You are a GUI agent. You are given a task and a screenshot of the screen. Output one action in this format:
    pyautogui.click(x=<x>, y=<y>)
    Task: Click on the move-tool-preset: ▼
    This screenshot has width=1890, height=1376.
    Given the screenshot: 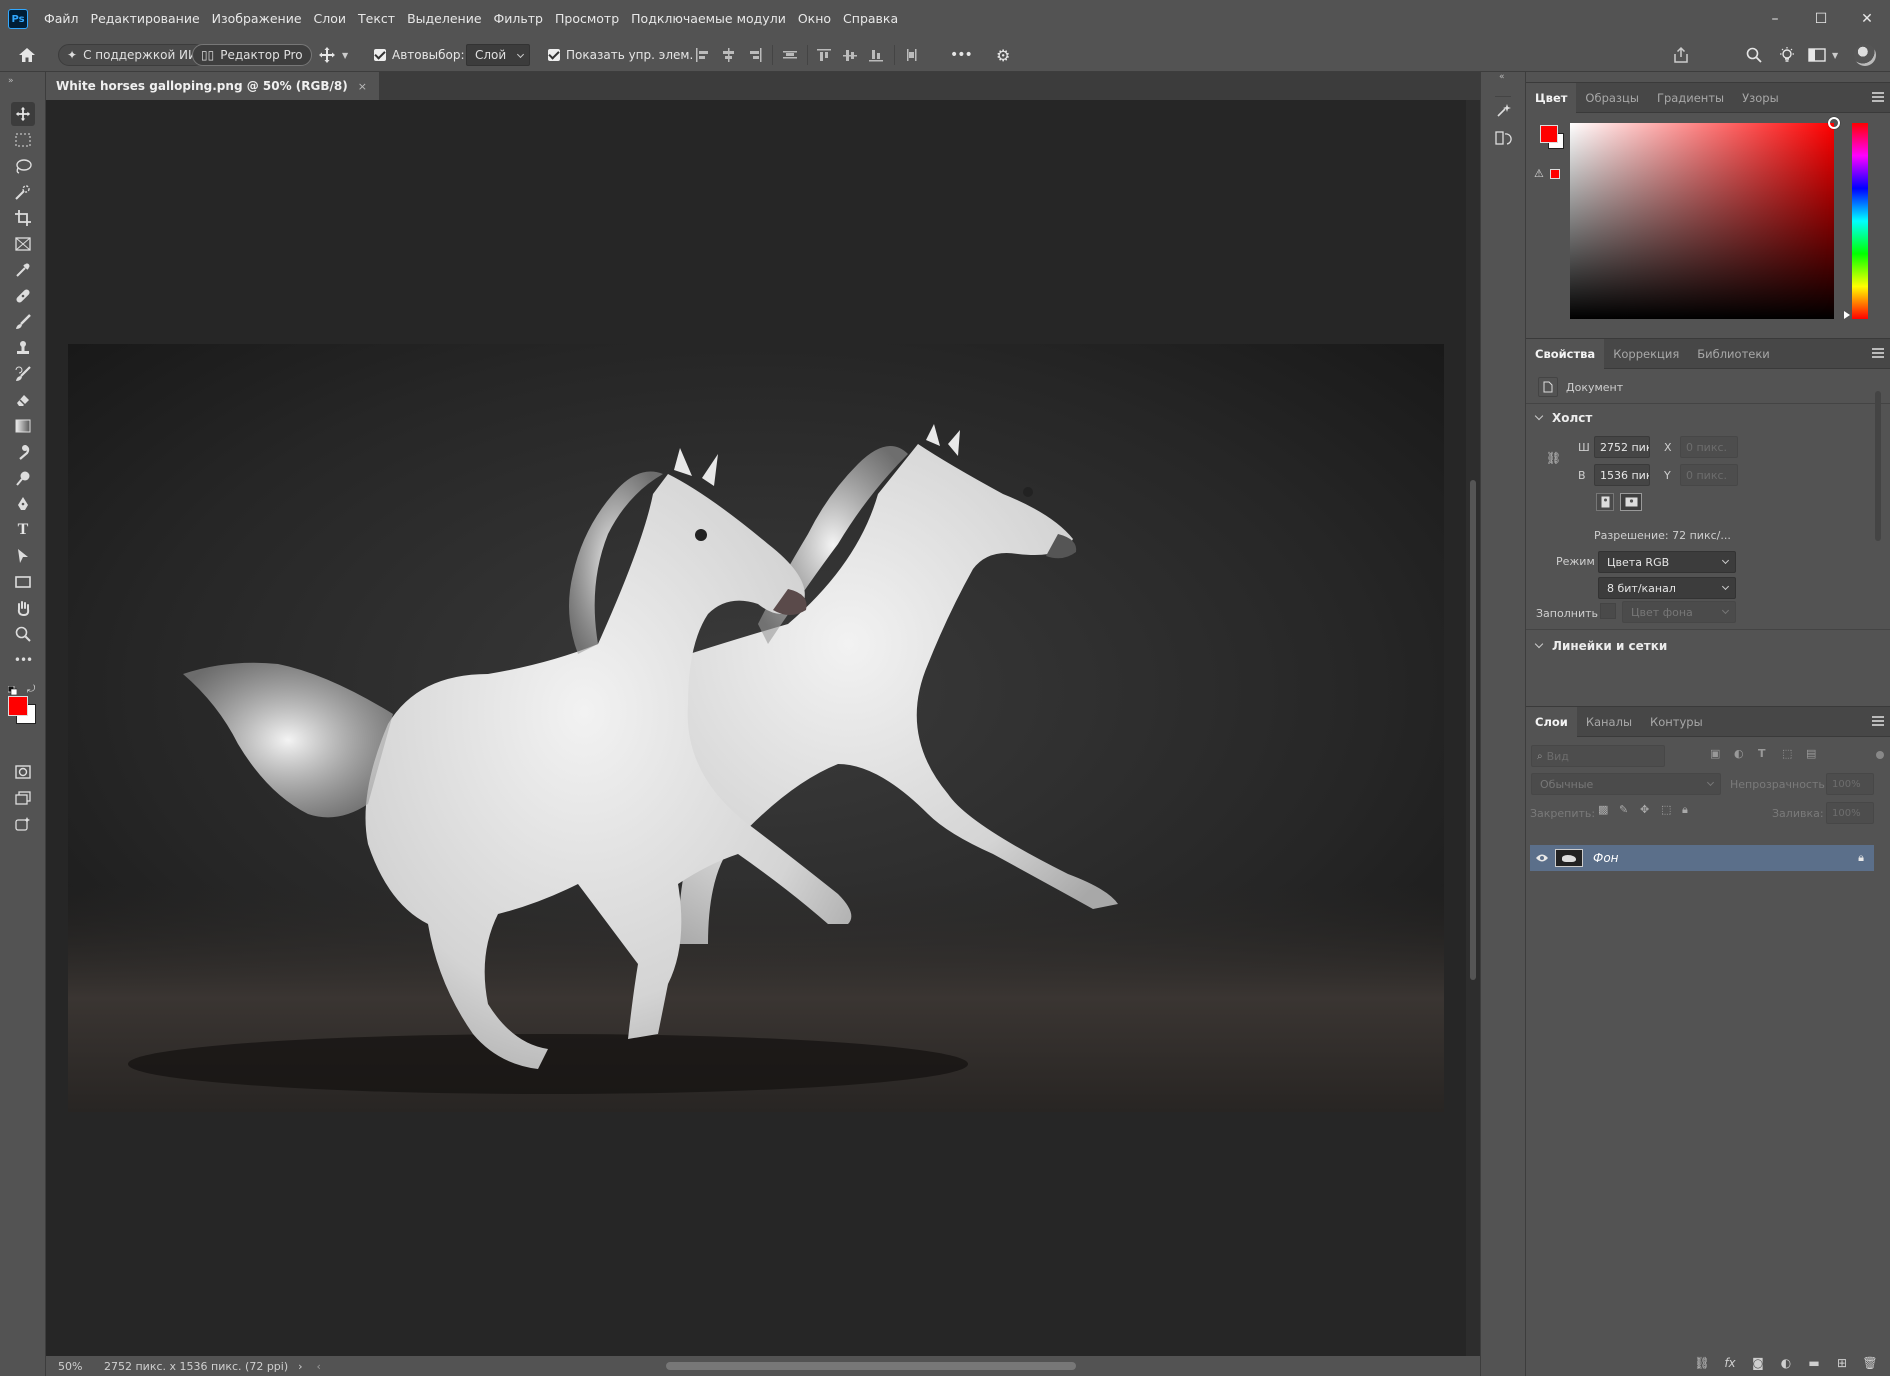 What is the action you would take?
    pyautogui.click(x=333, y=55)
    